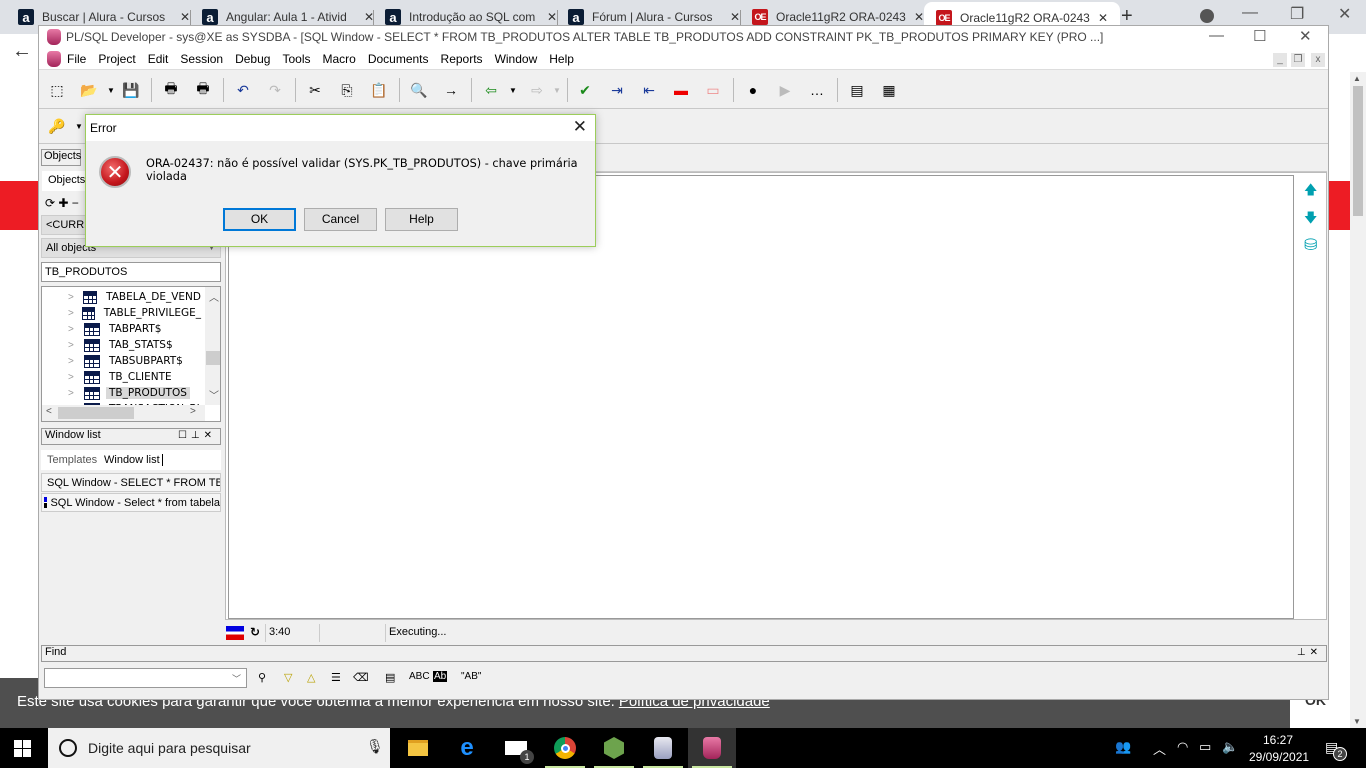 Image resolution: width=1366 pixels, height=768 pixels. Describe the element at coordinates (347, 90) in the screenshot. I see `copy-icon: ⎘` at that location.